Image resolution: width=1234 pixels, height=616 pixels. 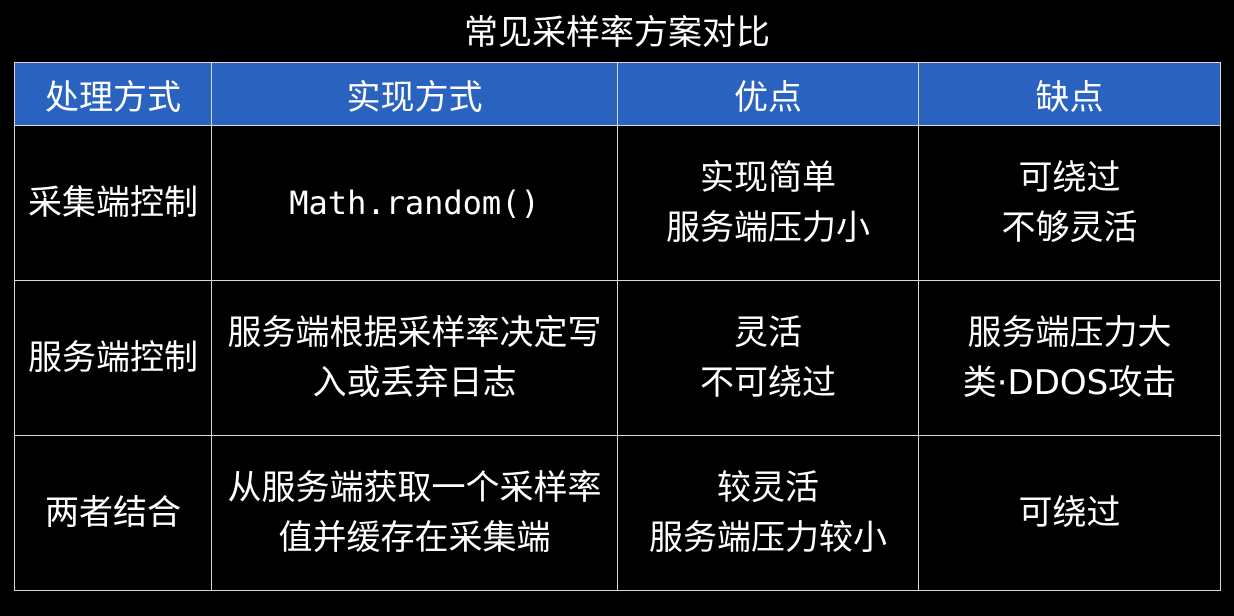 I want to click on cell-implementation: 从服务端获取一个采样率 值并缓存在采集端, so click(x=414, y=513).